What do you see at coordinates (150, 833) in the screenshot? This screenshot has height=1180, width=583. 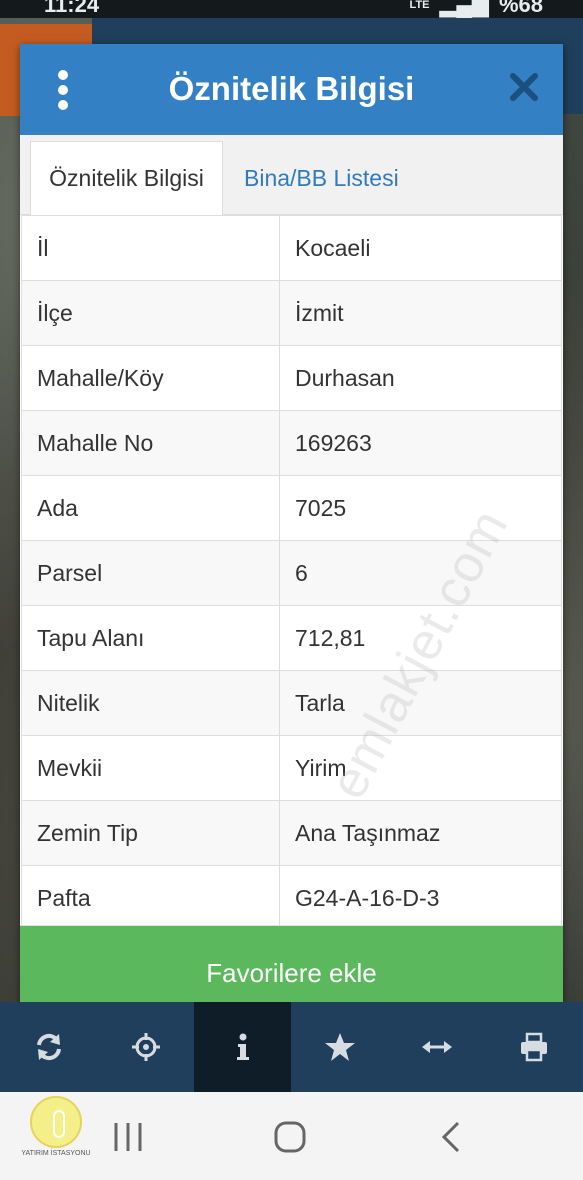 I see `row-key: Zemin Tip` at bounding box center [150, 833].